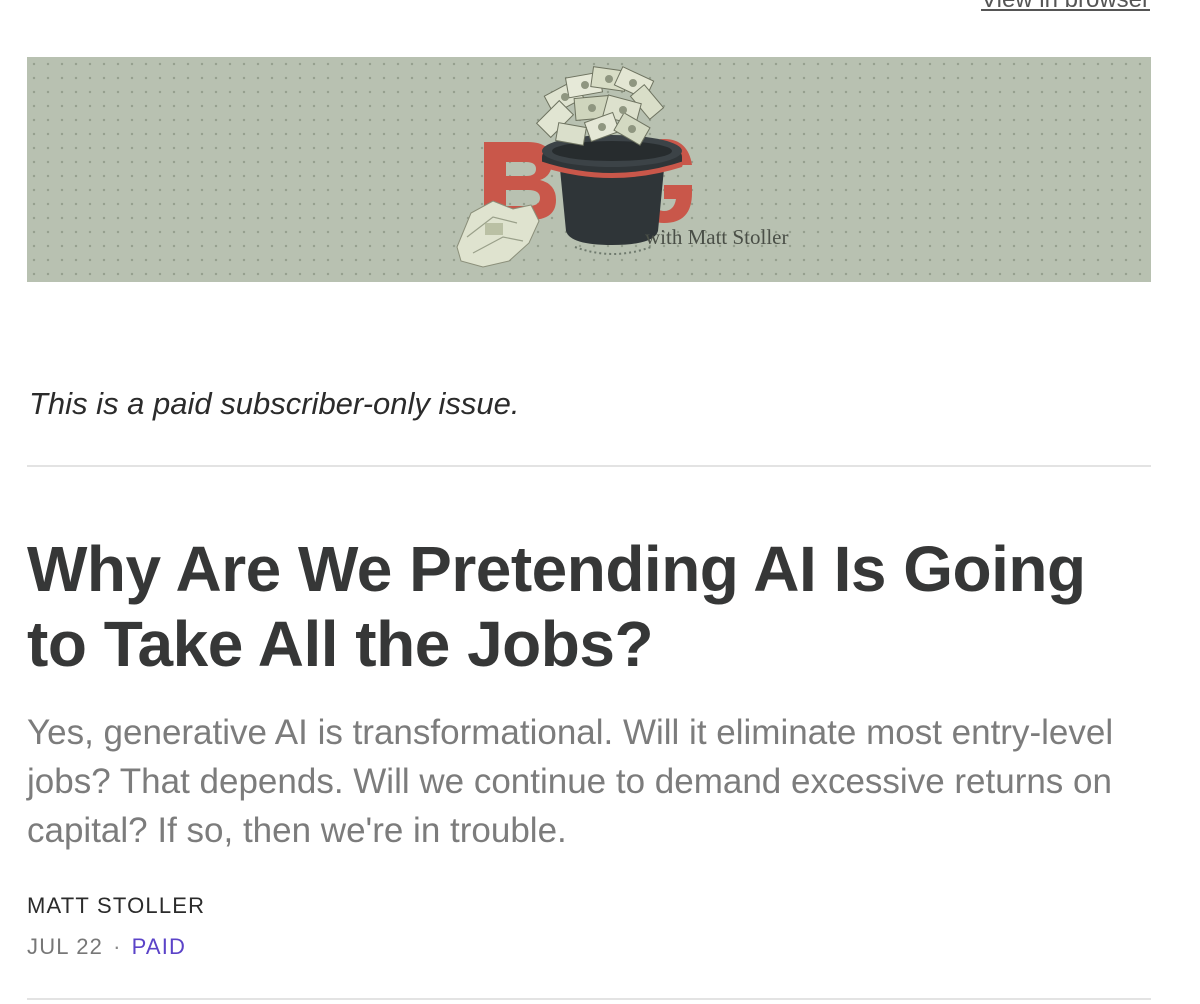 This screenshot has width=1200, height=1004. I want to click on article-meta: JUL 22 · PAID, so click(106, 947).